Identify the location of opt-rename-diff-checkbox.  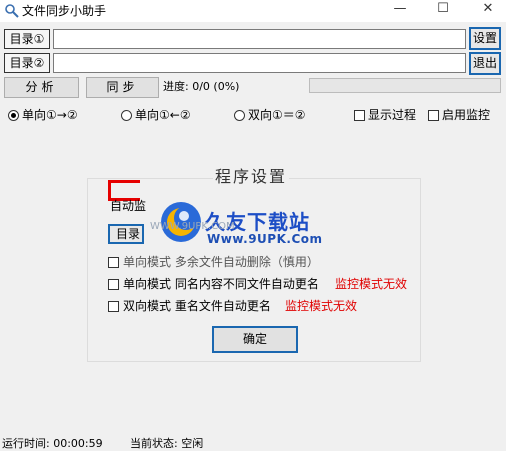
(113, 284).